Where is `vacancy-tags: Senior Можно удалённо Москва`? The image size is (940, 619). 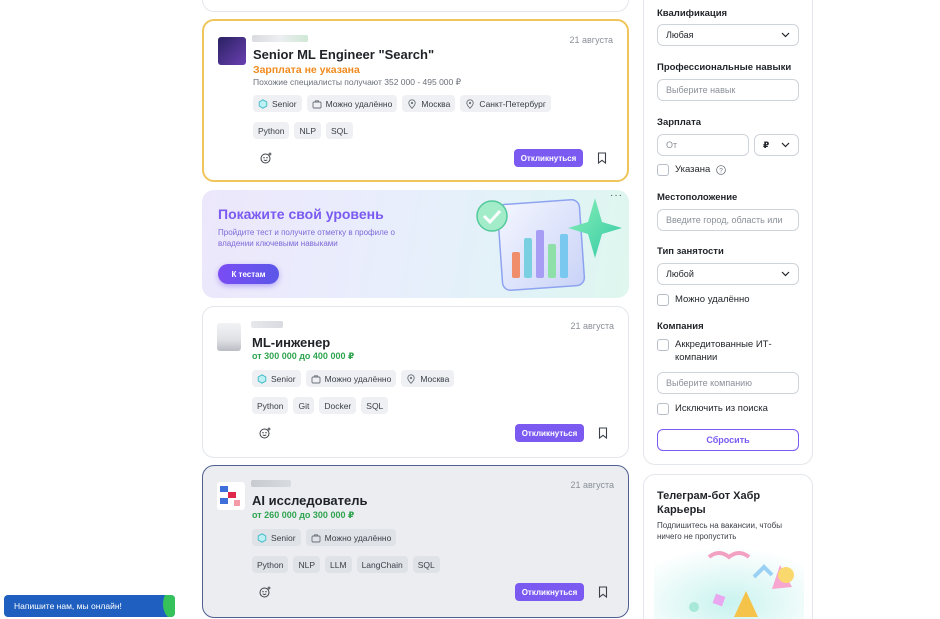
vacancy-tags: Senior Можно удалённо Москва is located at coordinates (353, 378).